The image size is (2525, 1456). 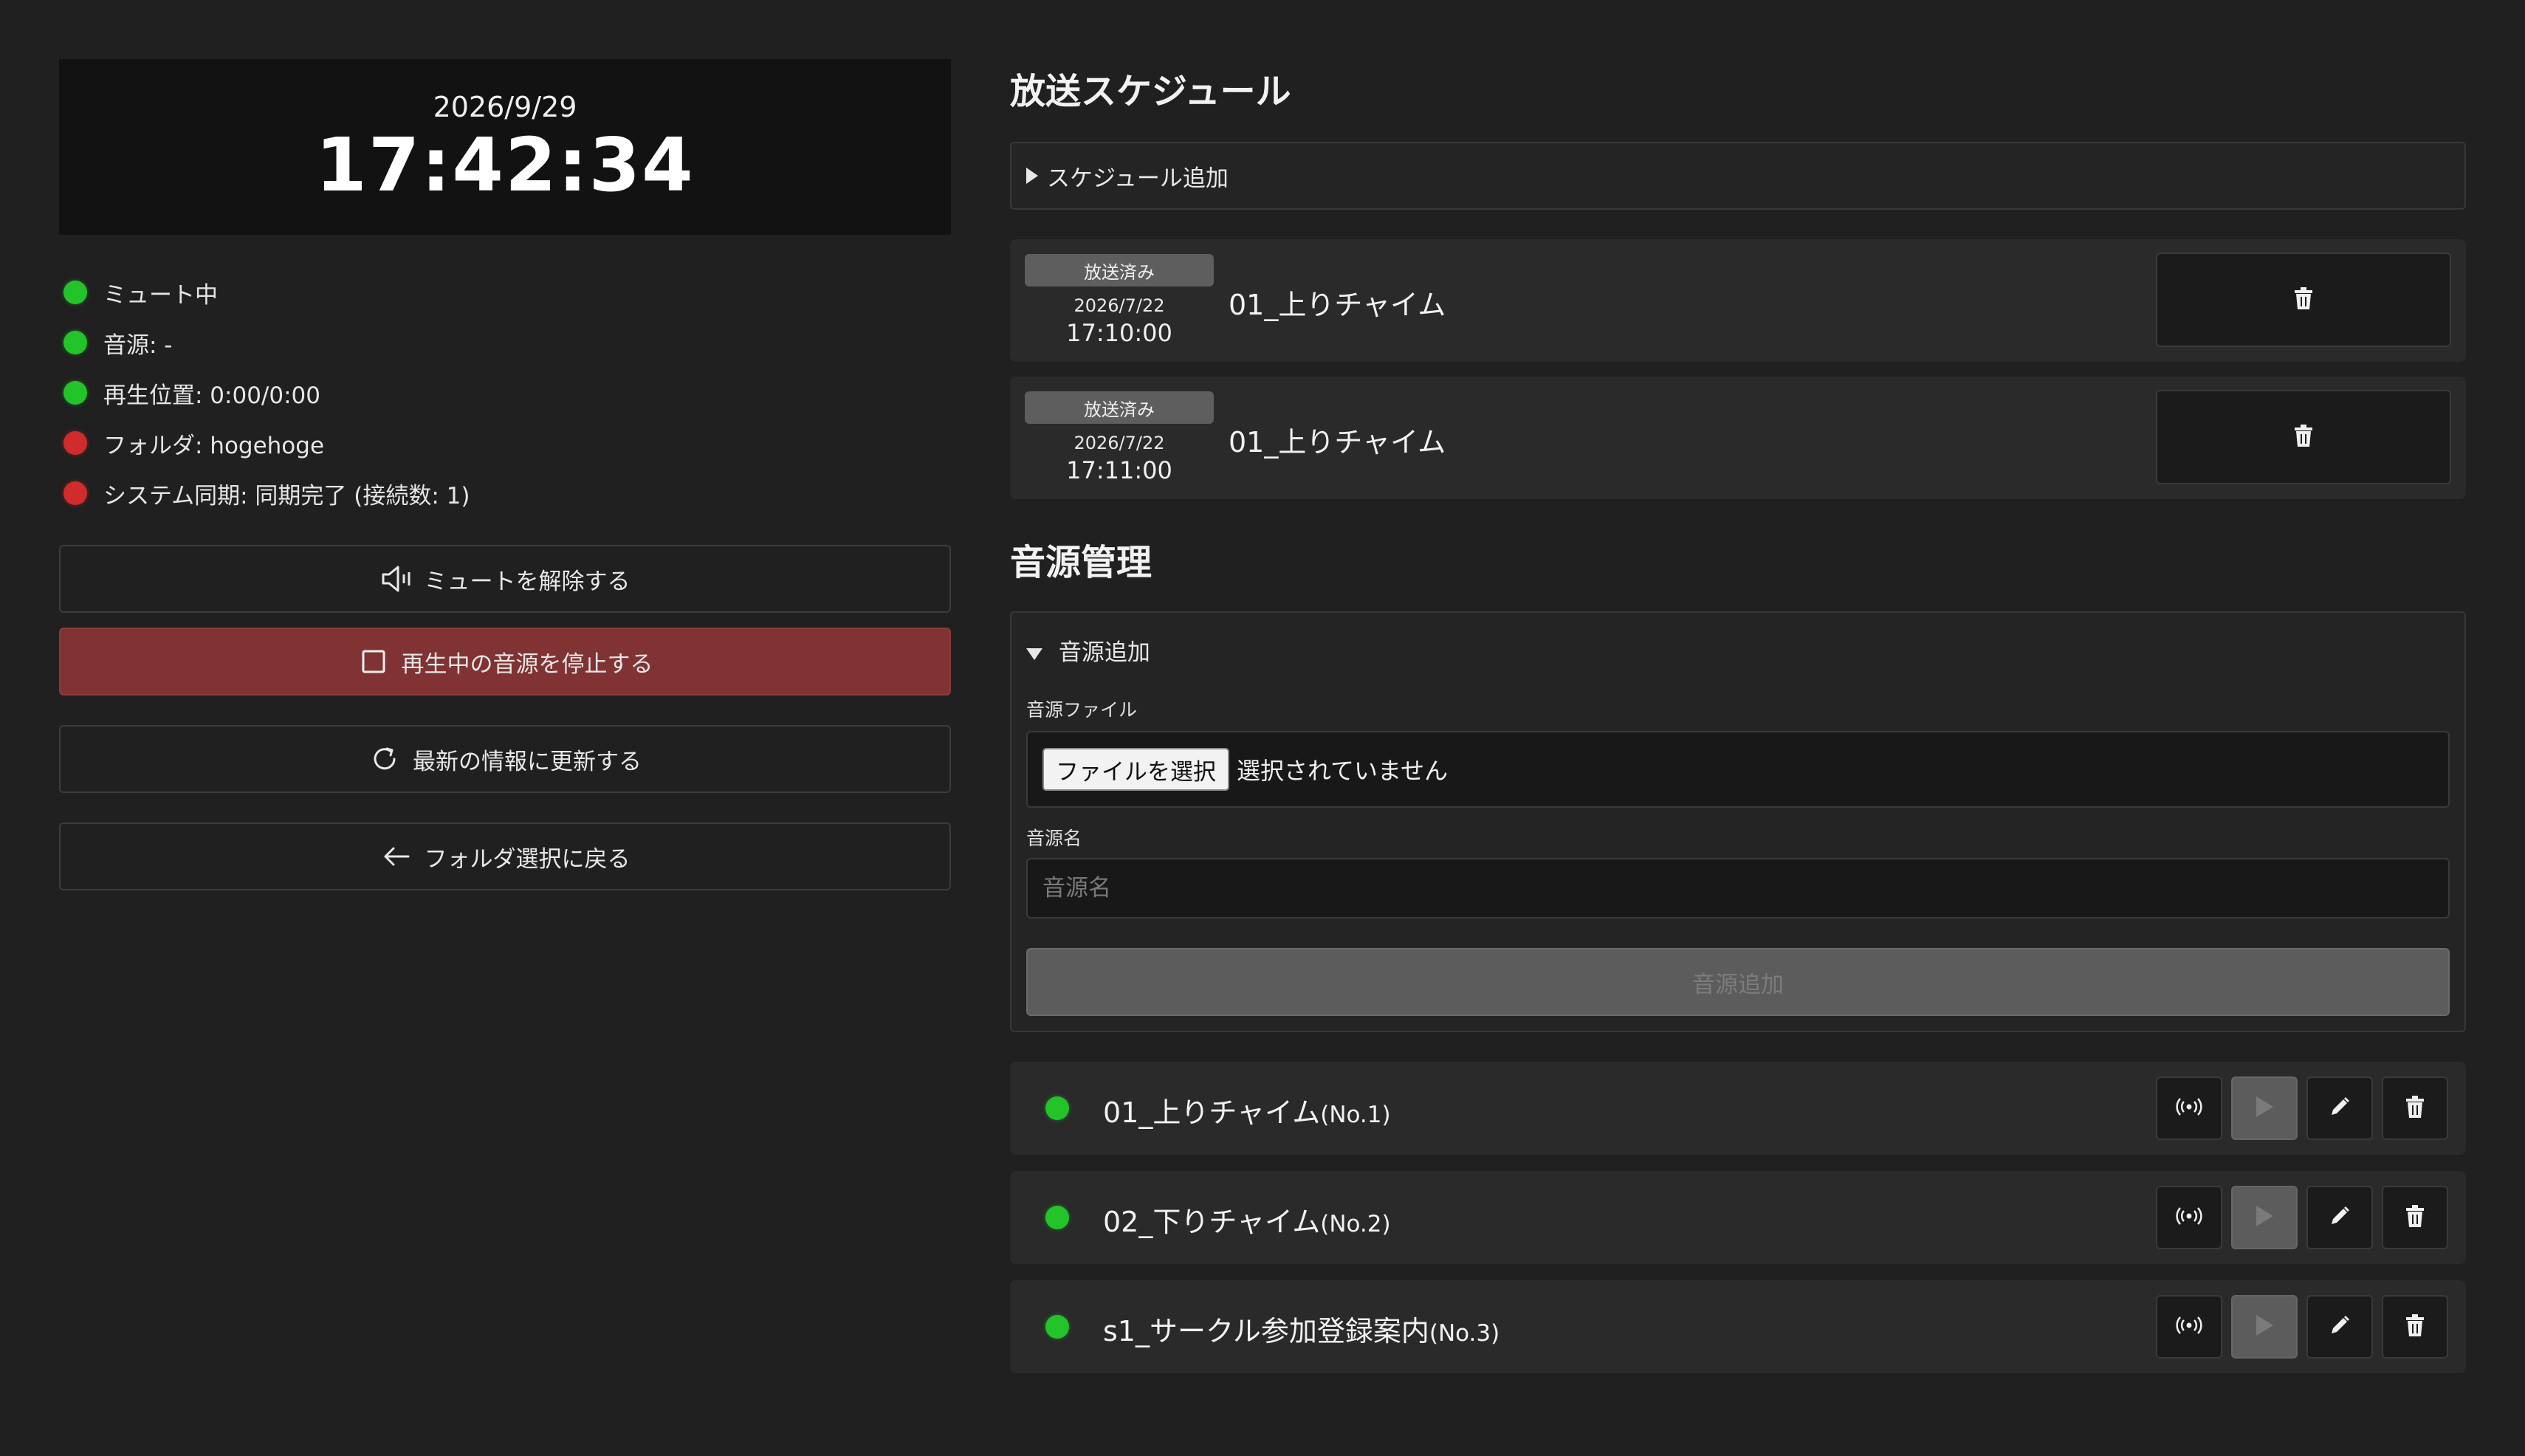 What do you see at coordinates (1738, 1218) in the screenshot?
I see `source-item: 02_下りチャイム(No.2)` at bounding box center [1738, 1218].